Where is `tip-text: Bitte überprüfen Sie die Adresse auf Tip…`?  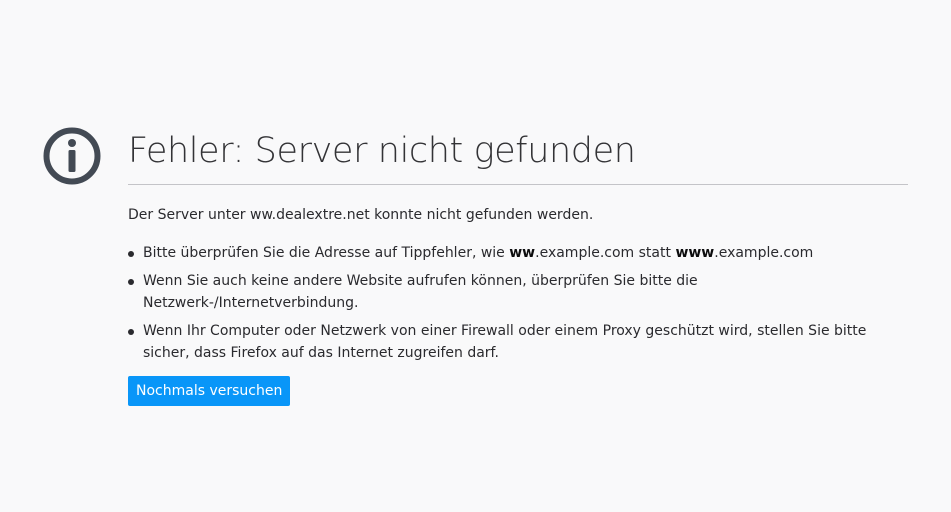 tip-text: Bitte überprüfen Sie die Adresse auf Tip… is located at coordinates (478, 253).